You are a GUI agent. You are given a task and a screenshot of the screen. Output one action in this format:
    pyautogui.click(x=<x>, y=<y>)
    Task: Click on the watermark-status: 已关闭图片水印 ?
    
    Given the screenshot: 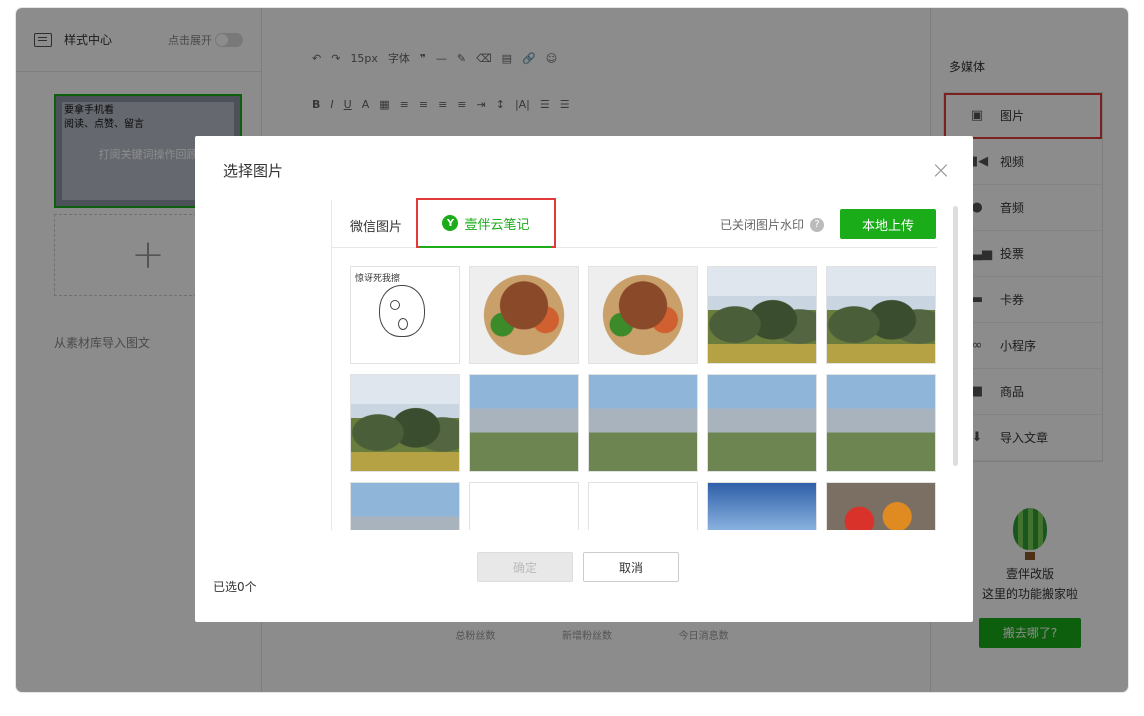 What is the action you would take?
    pyautogui.click(x=772, y=224)
    